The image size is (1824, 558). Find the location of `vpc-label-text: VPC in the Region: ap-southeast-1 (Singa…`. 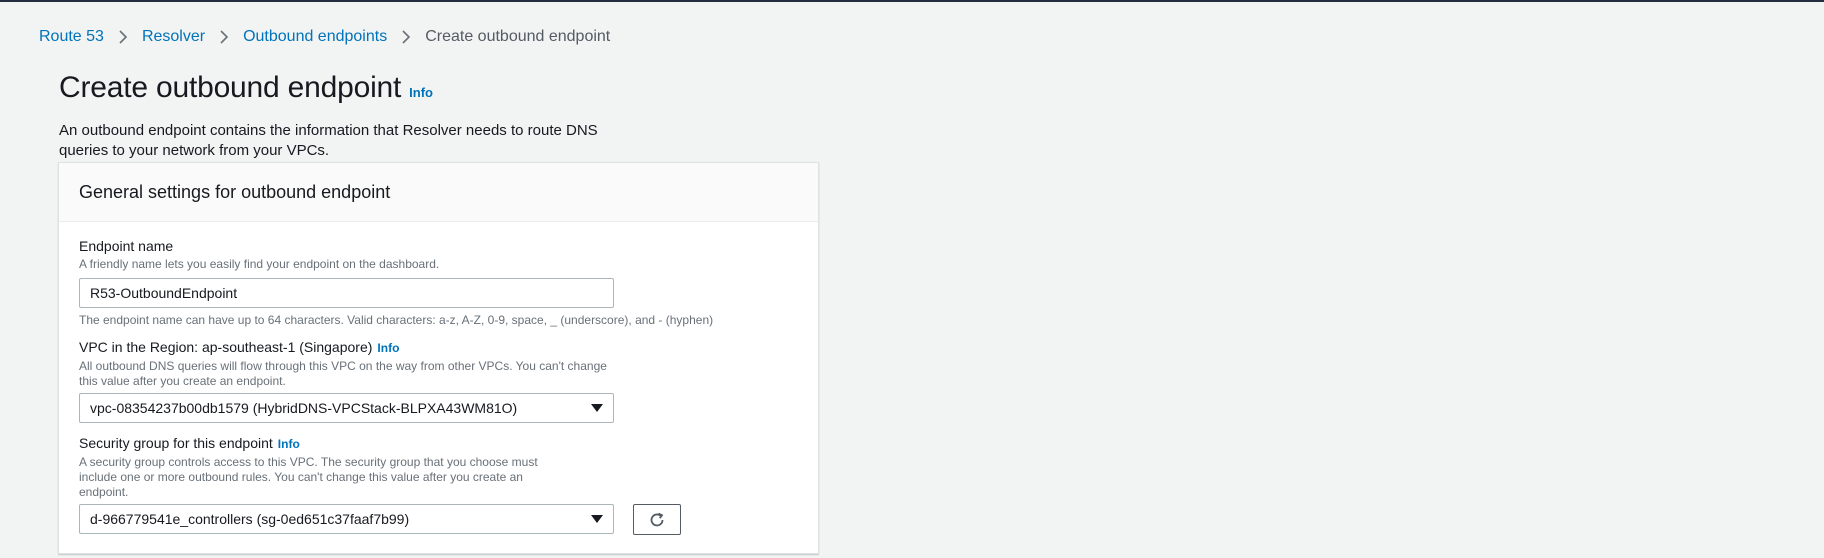

vpc-label-text: VPC in the Region: ap-southeast-1 (Singa… is located at coordinates (226, 347).